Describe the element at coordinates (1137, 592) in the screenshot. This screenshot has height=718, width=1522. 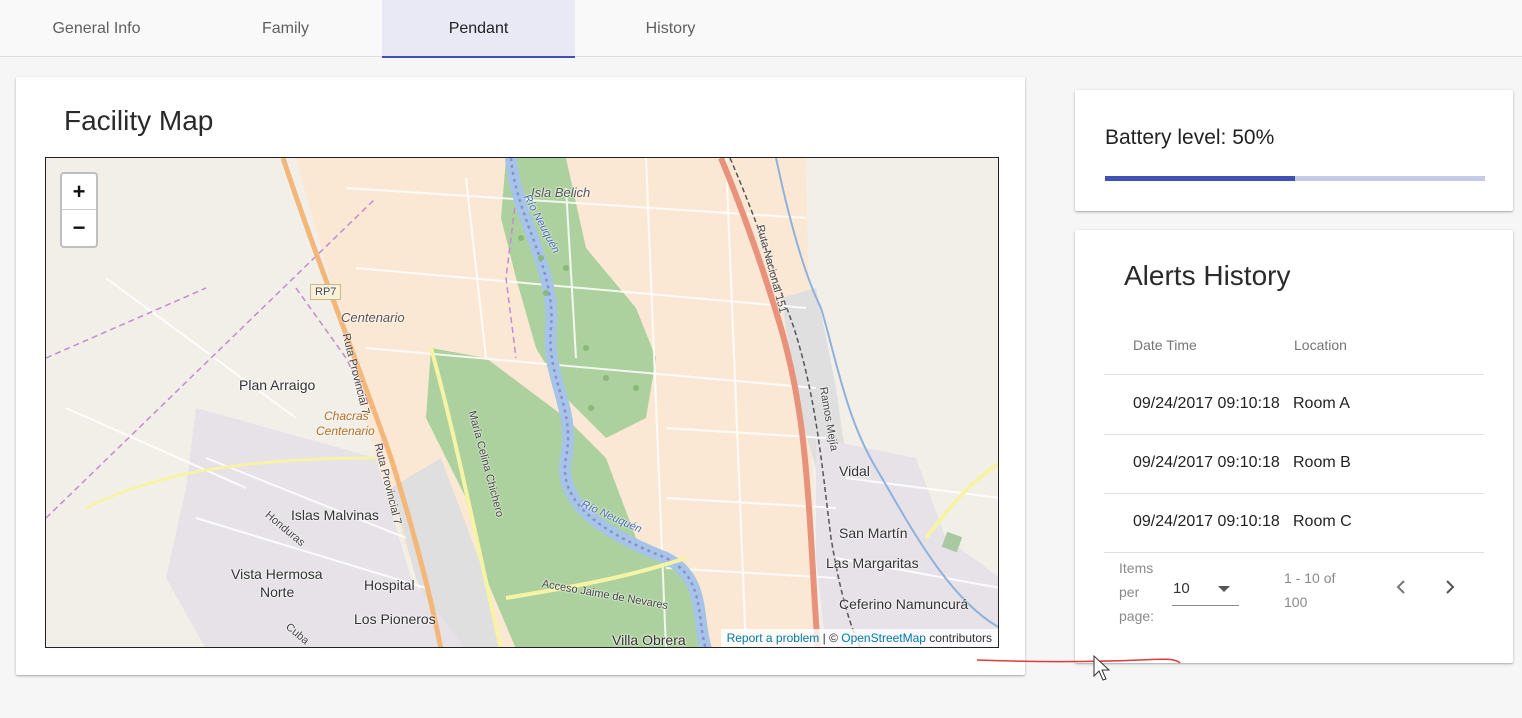
I see `items-per-page-label: Items per page:` at that location.